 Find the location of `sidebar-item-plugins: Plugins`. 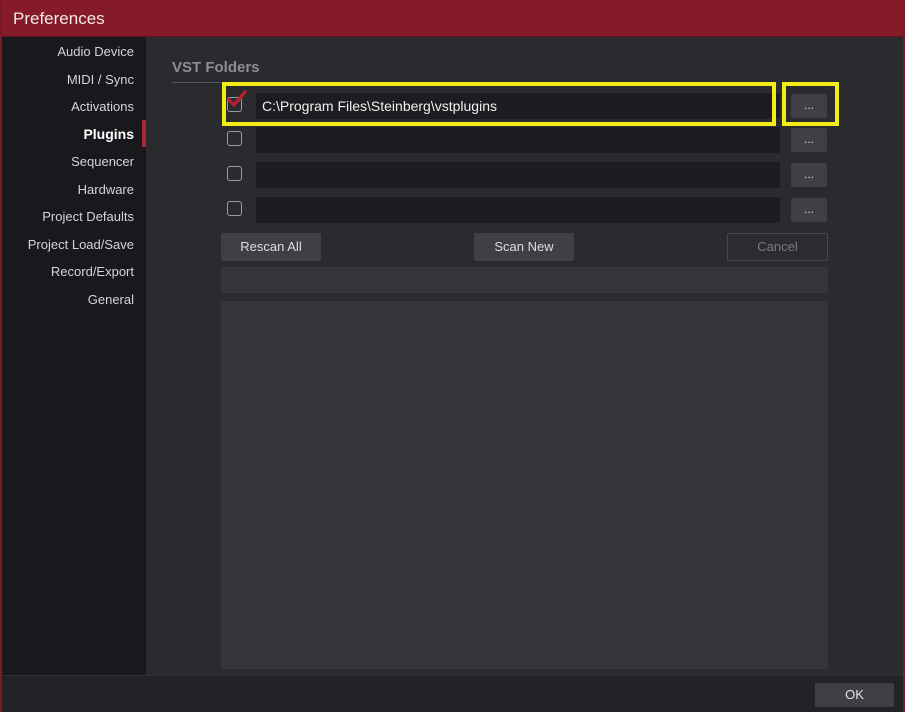

sidebar-item-plugins: Plugins is located at coordinates (108, 134).